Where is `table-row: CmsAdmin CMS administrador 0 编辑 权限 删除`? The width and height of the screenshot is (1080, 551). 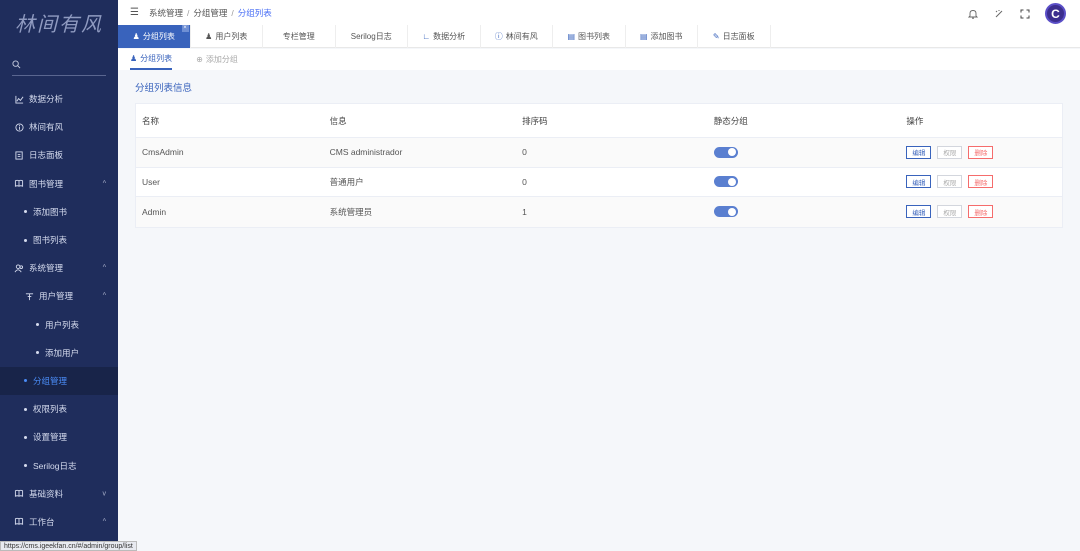 table-row: CmsAdmin CMS administrador 0 编辑 权限 删除 is located at coordinates (599, 153).